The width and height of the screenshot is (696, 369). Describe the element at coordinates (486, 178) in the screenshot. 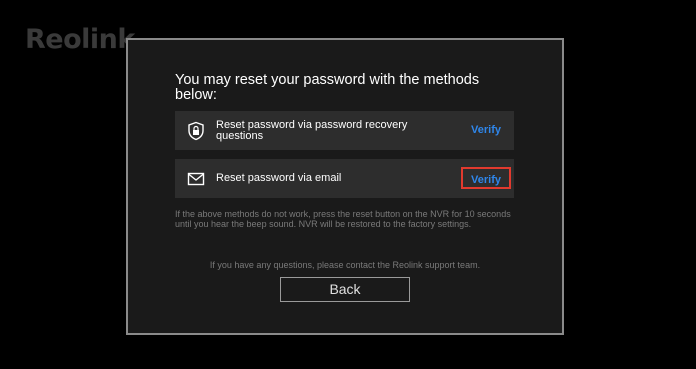

I see `verify-email-button: Verify` at that location.